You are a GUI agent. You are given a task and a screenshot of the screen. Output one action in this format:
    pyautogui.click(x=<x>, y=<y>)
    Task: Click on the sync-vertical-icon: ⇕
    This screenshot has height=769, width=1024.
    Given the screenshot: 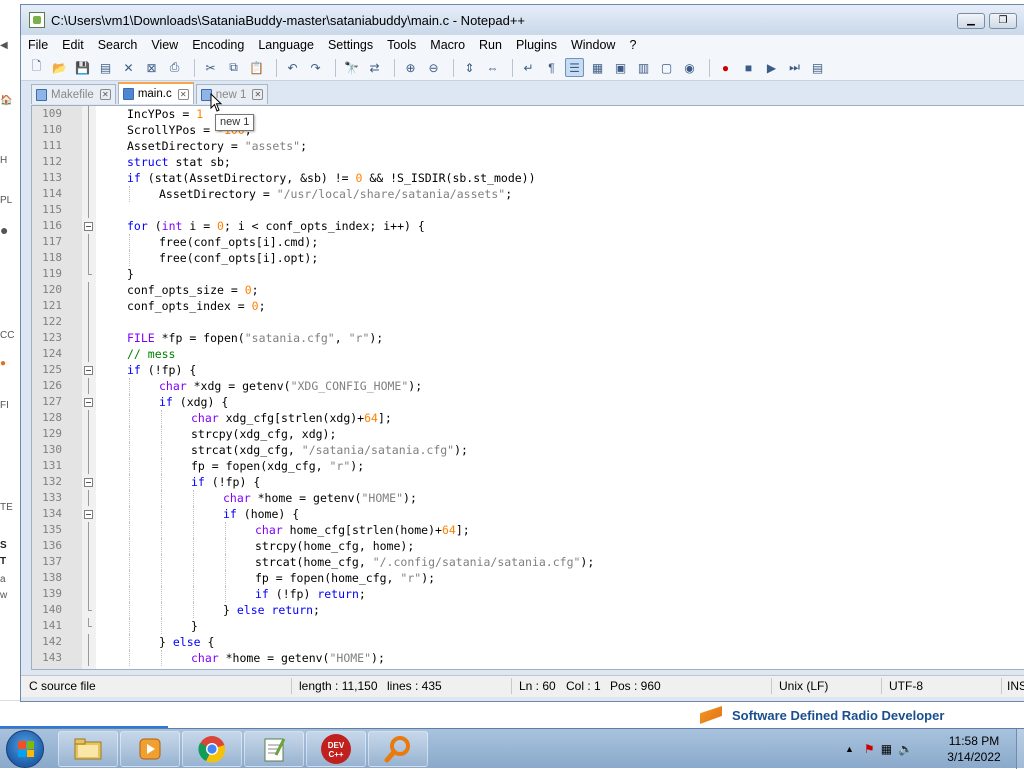 What is the action you would take?
    pyautogui.click(x=469, y=67)
    